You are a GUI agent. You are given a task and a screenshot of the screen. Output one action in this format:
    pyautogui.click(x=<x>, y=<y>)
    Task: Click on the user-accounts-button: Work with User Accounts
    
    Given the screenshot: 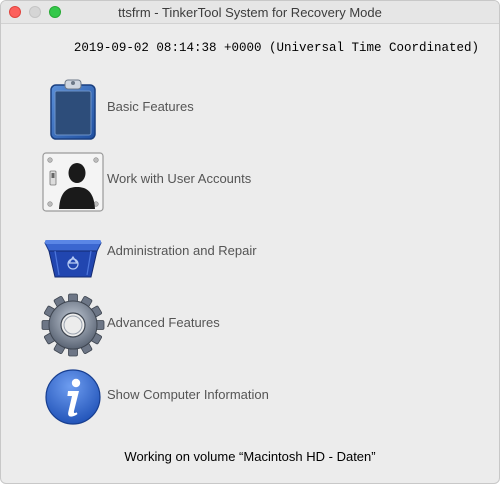 What is the action you would take?
    pyautogui.click(x=241, y=181)
    